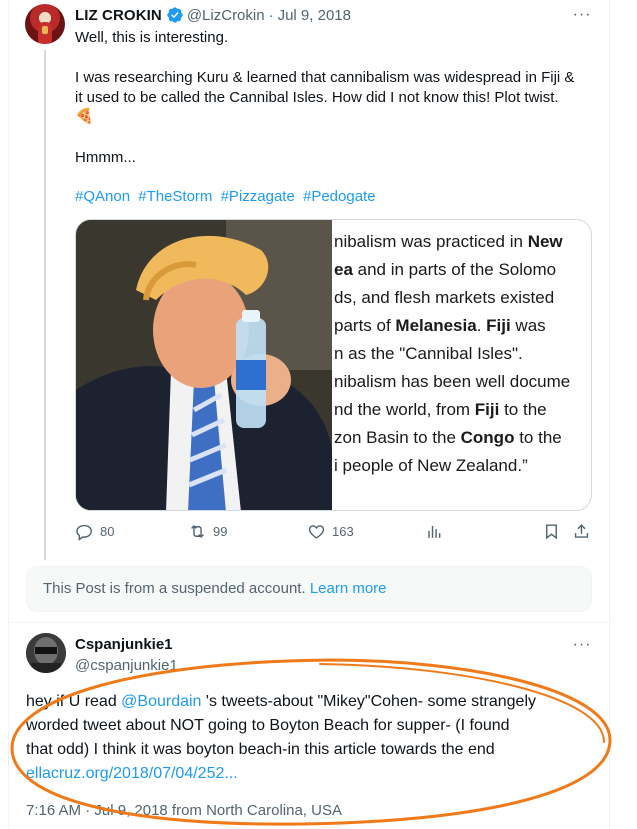 The width and height of the screenshot is (637, 829). Describe the element at coordinates (545, 241) in the screenshot. I see `quote-bold: New` at that location.